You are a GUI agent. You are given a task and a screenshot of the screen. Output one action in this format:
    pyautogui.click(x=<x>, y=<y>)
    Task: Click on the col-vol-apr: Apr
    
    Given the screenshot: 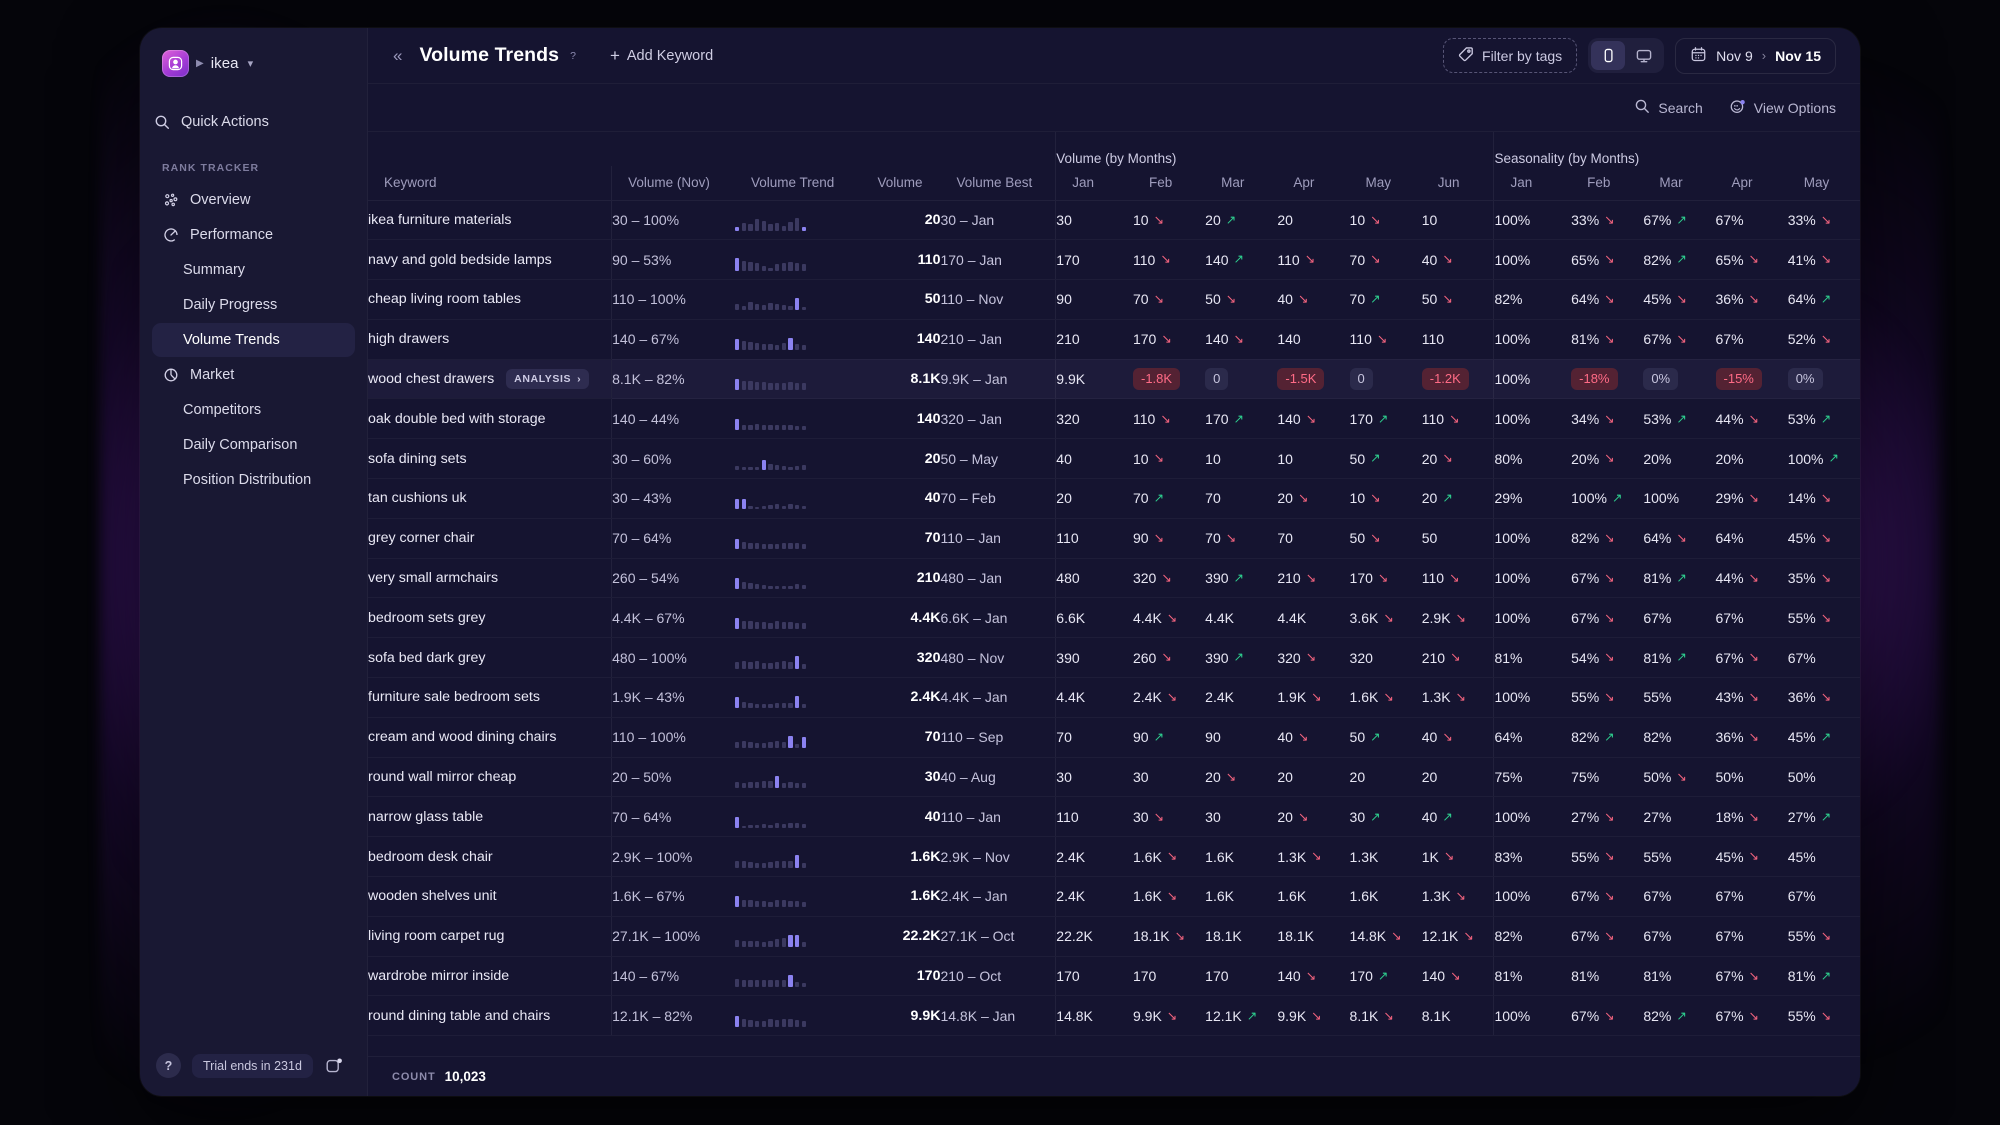 What is the action you would take?
    pyautogui.click(x=1313, y=183)
    